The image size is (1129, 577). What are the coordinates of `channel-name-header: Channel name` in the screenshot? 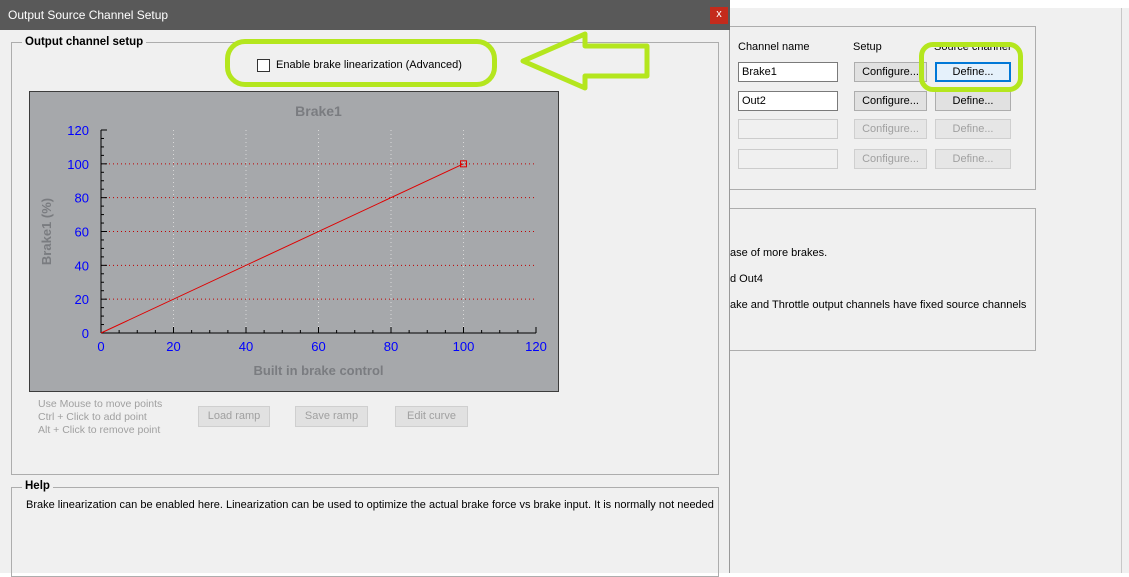 It's located at (774, 47).